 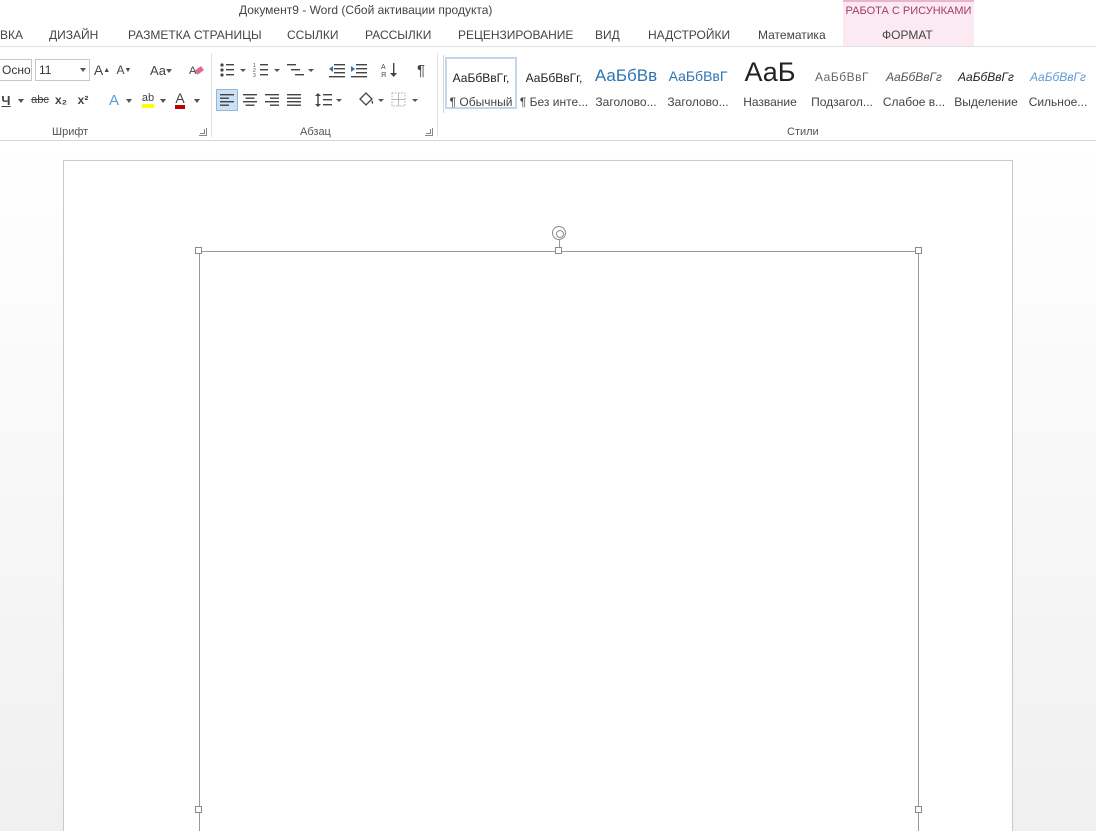 I want to click on sort-button: A Я, so click(x=390, y=70).